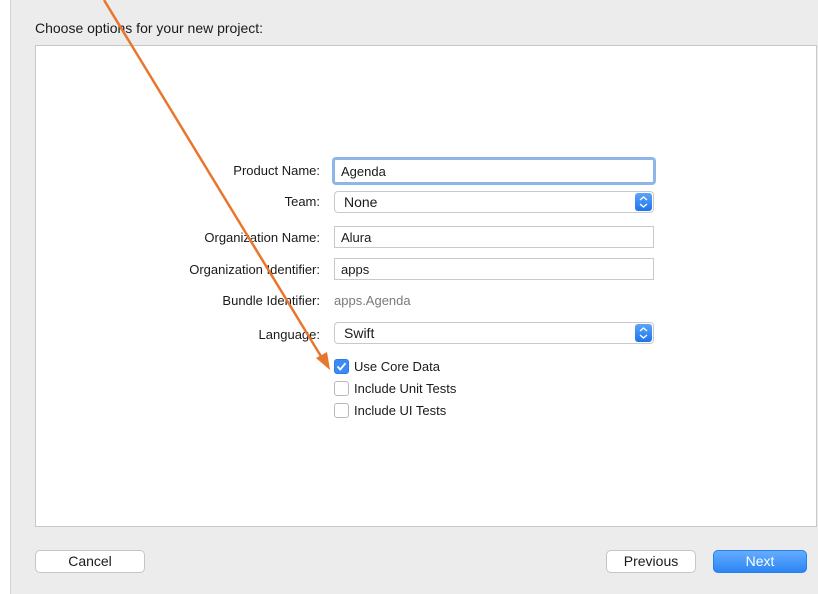  Describe the element at coordinates (494, 333) in the screenshot. I see `language-popup: Swift` at that location.